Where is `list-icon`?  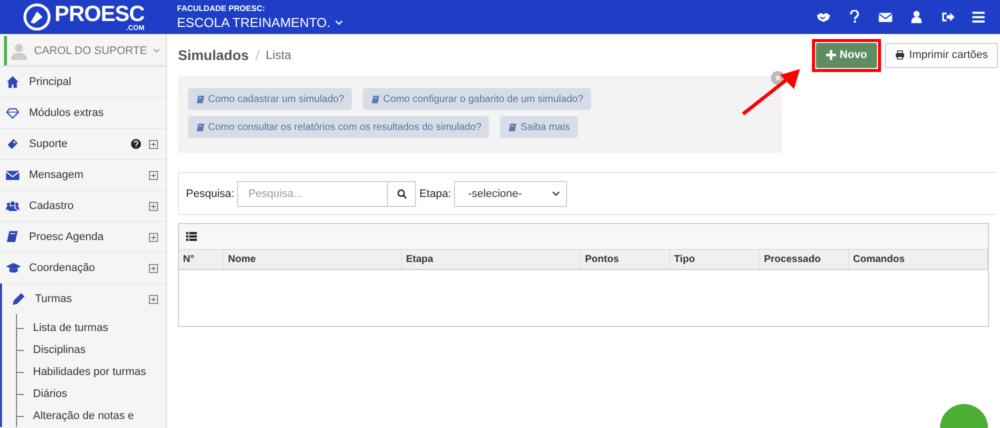 list-icon is located at coordinates (191, 236).